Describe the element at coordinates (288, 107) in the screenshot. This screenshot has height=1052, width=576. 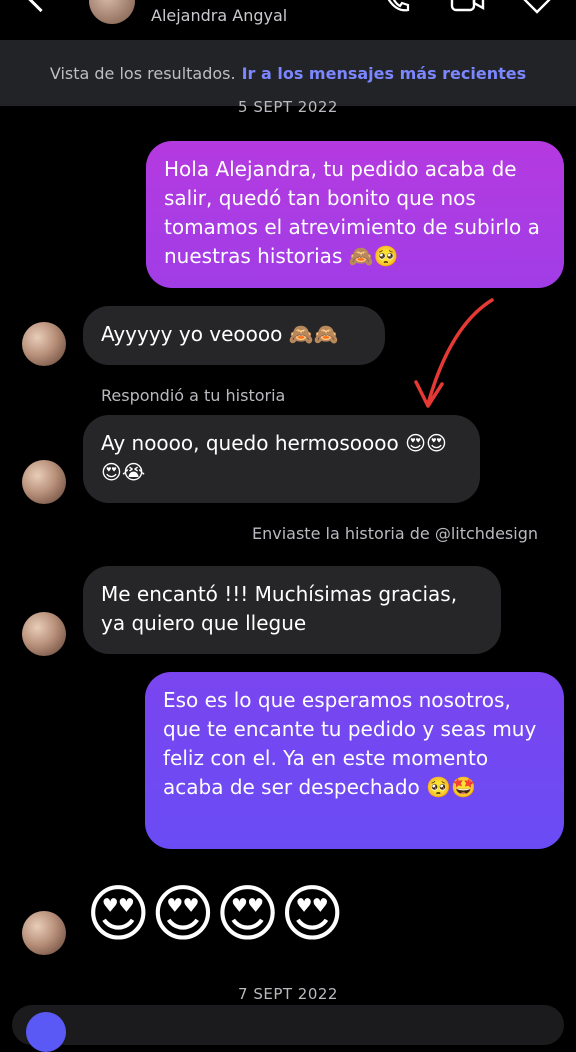
I see `date-separator: 5 SEPT 2022` at that location.